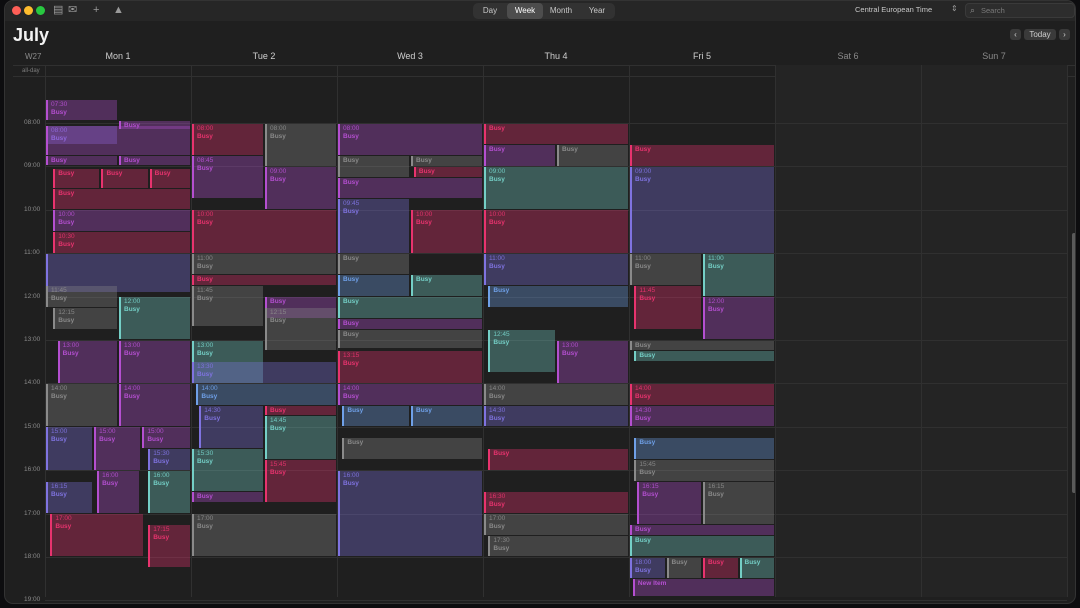  Describe the element at coordinates (72, 10) in the screenshot. I see `inbox-icon: ✉` at that location.